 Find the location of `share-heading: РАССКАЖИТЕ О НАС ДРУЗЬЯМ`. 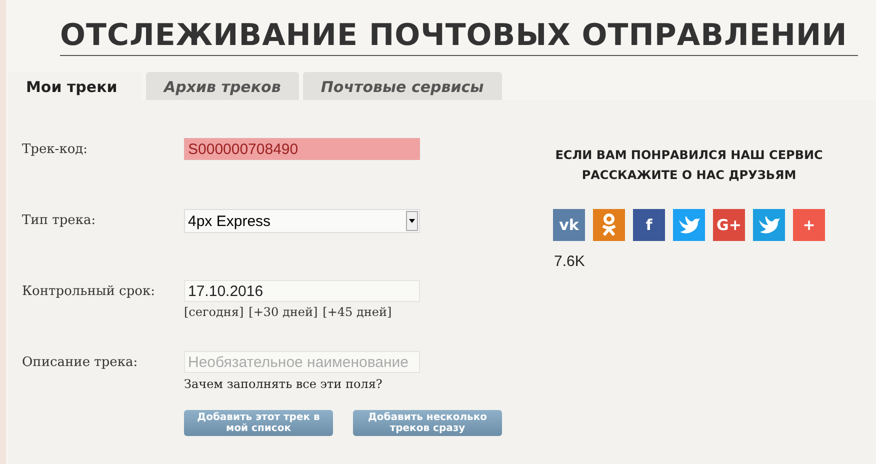

share-heading: РАССКАЖИТЕ О НАС ДРУЗЬЯМ is located at coordinates (689, 175).